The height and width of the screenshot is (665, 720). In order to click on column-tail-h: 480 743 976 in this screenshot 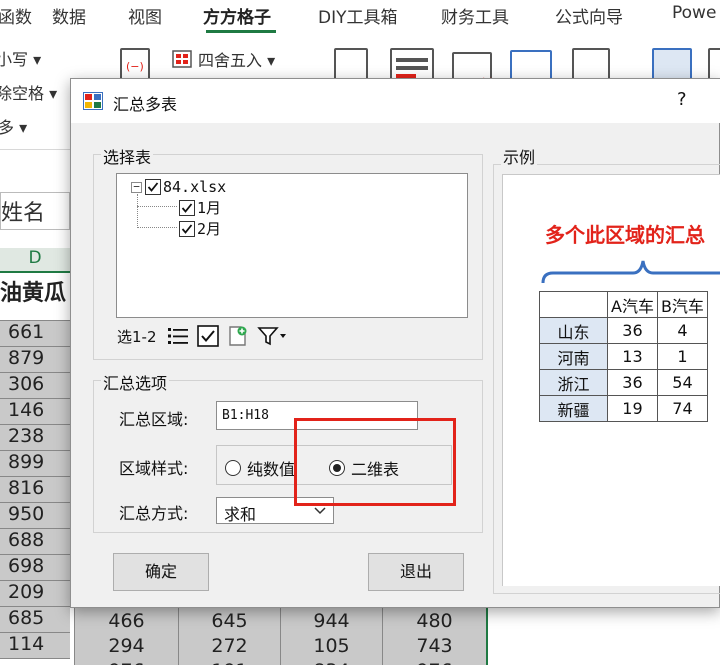, I will do `click(434, 631)`.